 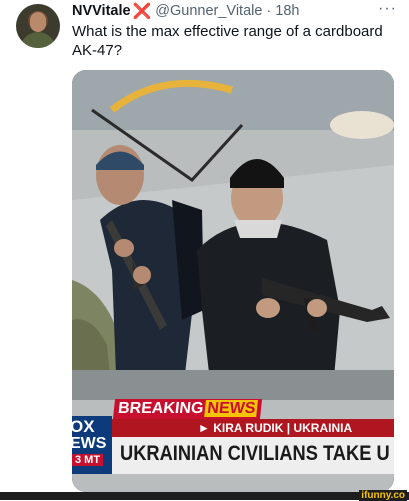 I want to click on logo-line-3: 3 MT, so click(x=88, y=460).